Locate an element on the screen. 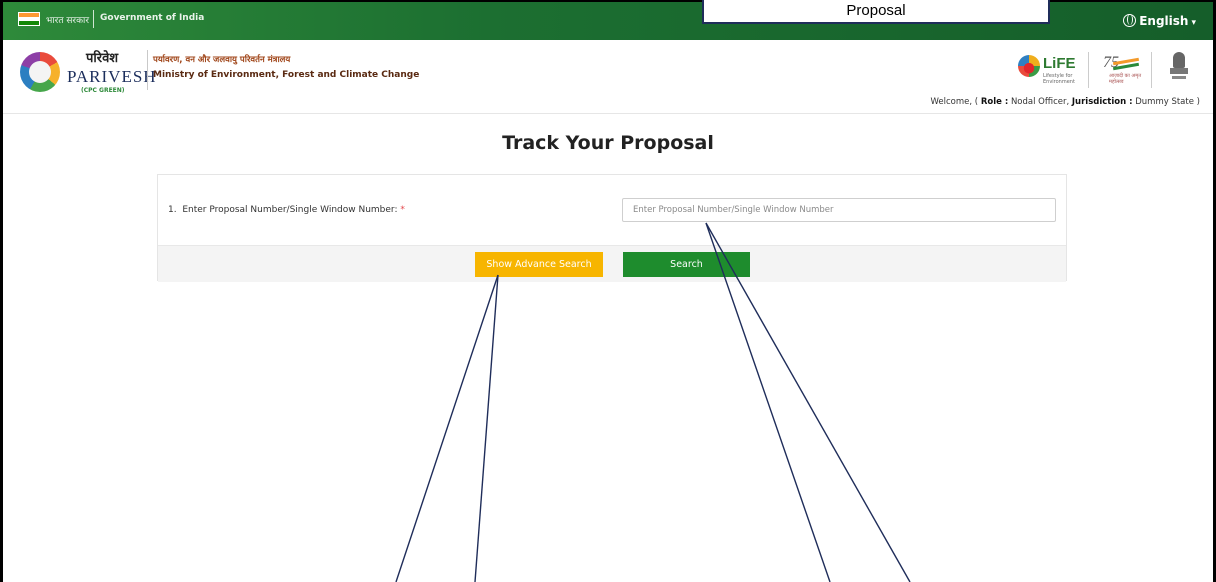  ministry-hindi: पर्यावरण, वन और जलवायु परिवर्तन मंत्रालय is located at coordinates (222, 60).